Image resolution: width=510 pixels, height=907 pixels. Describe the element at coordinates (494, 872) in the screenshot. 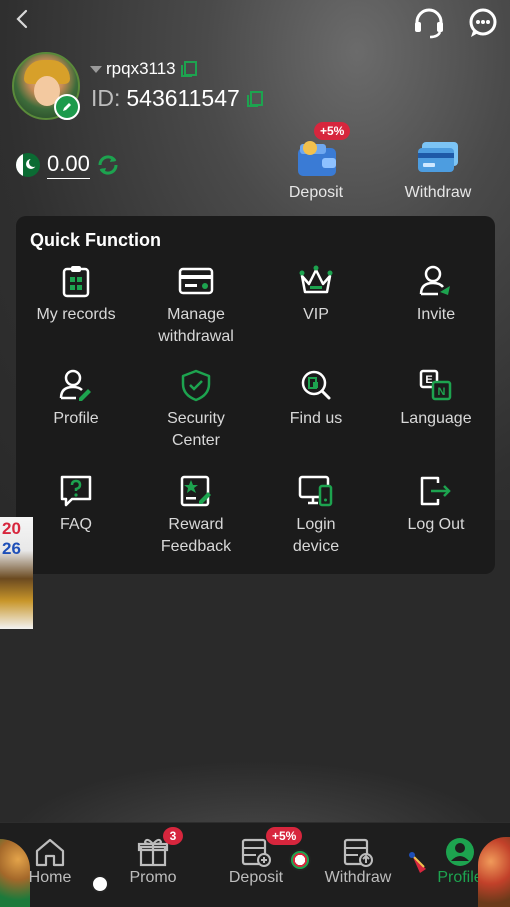

I see `mascot-right-image` at that location.